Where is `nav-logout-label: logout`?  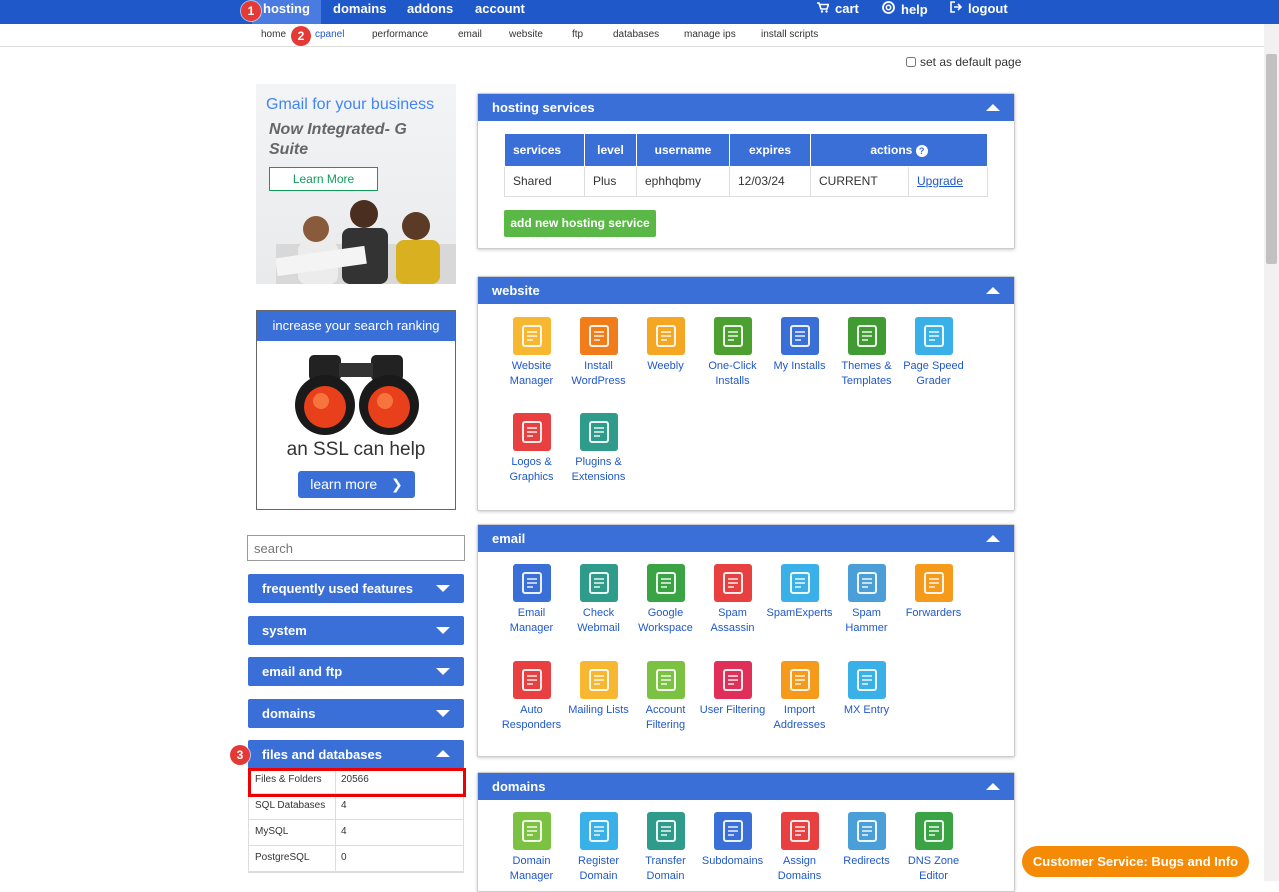 nav-logout-label: logout is located at coordinates (988, 8).